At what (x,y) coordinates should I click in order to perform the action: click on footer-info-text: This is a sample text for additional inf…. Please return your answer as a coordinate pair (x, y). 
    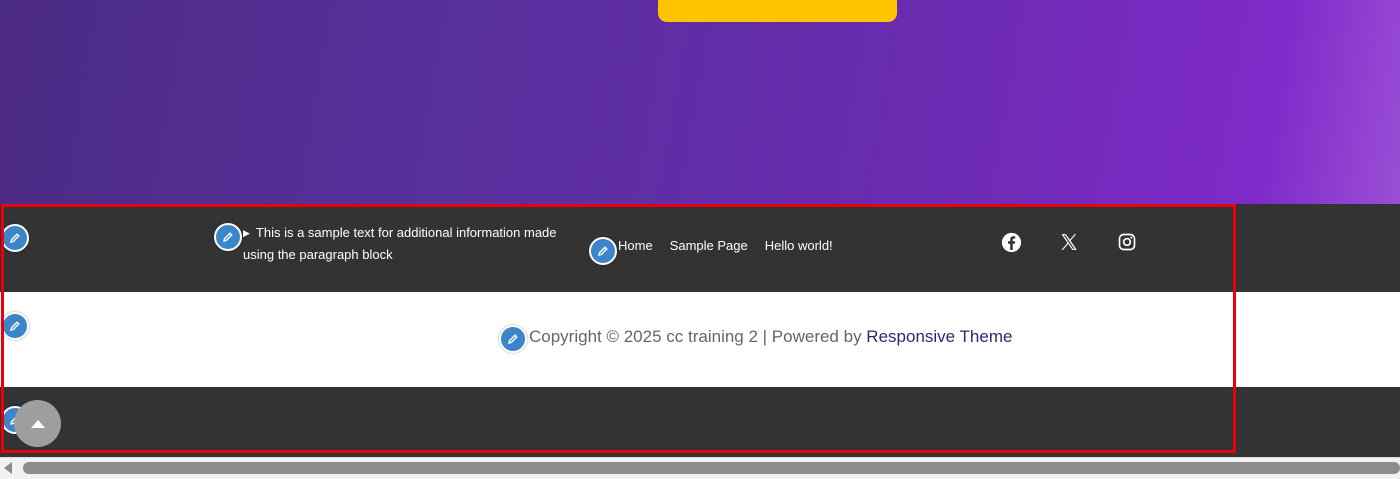
    Looking at the image, I should click on (400, 243).